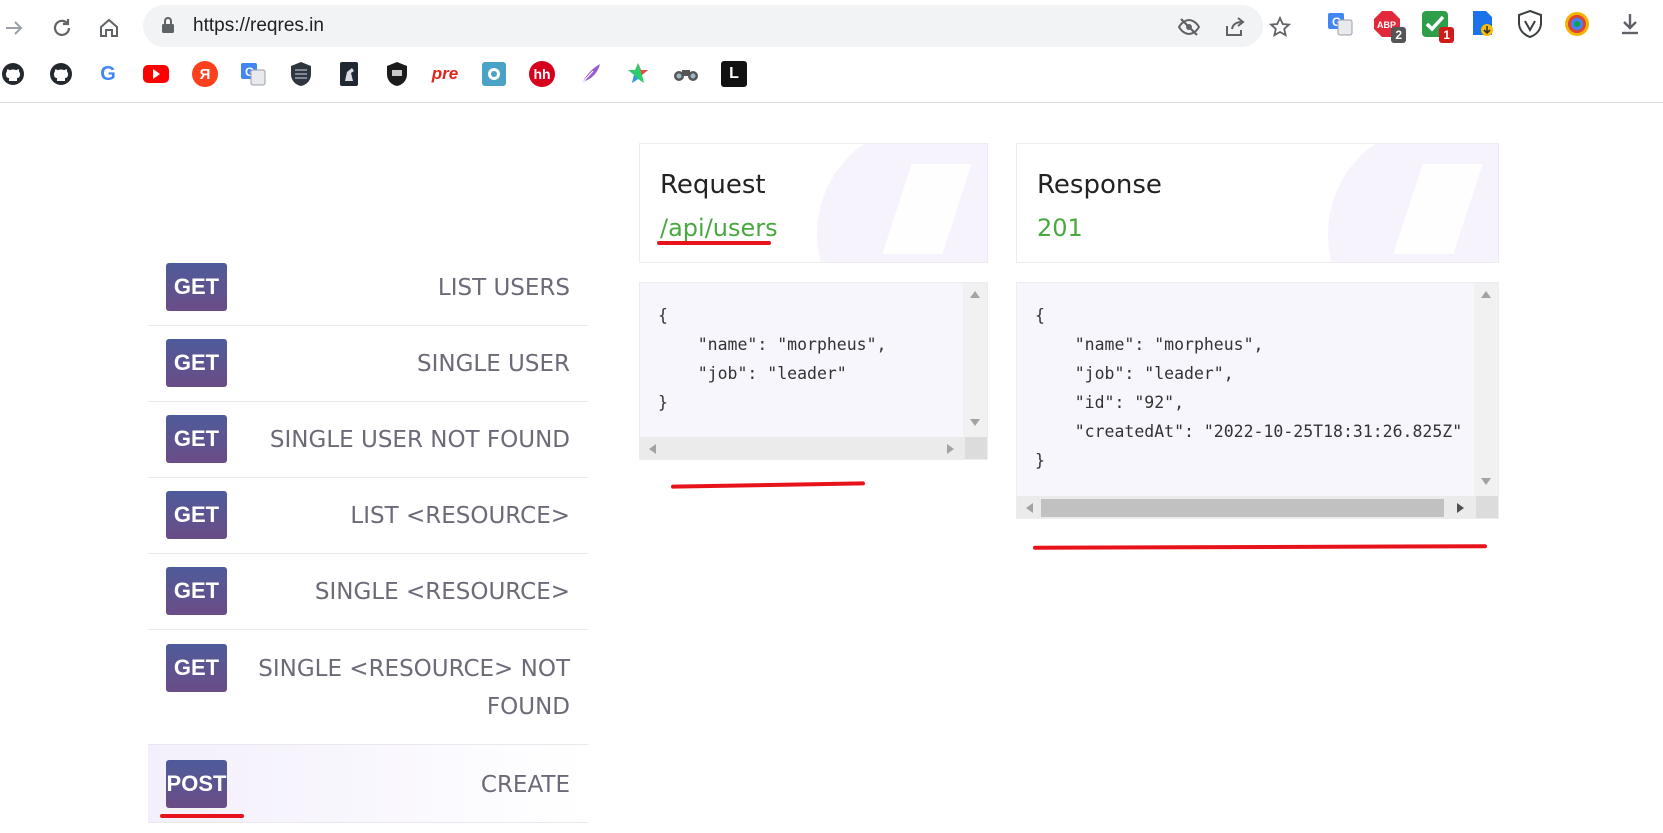 This screenshot has width=1663, height=833. Describe the element at coordinates (1099, 185) in the screenshot. I see `response-title: Response` at that location.